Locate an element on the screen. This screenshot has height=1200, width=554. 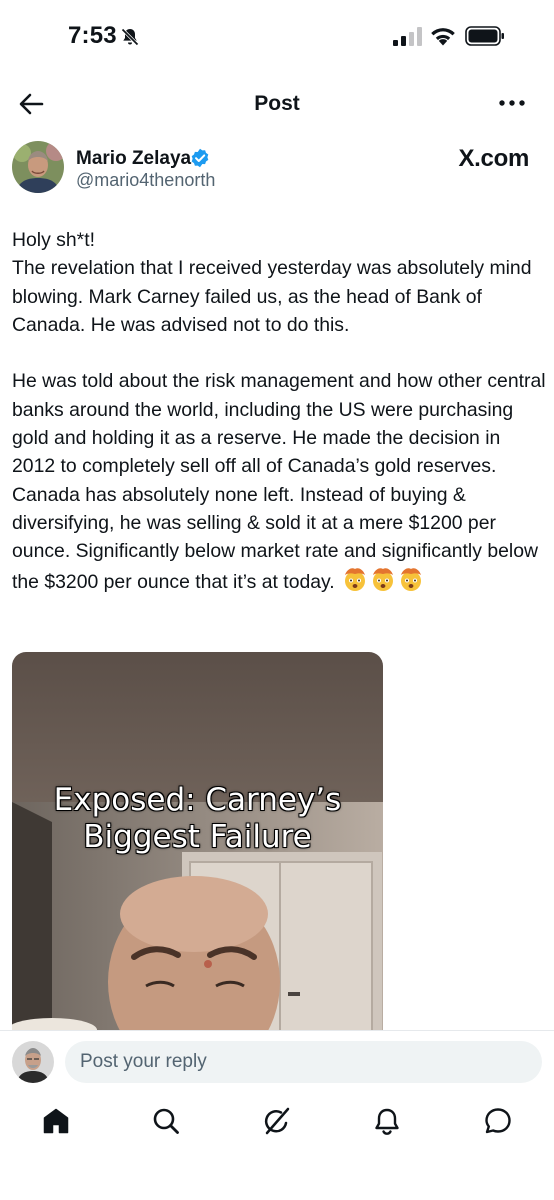
verified-badge-icon is located at coordinates (200, 158).